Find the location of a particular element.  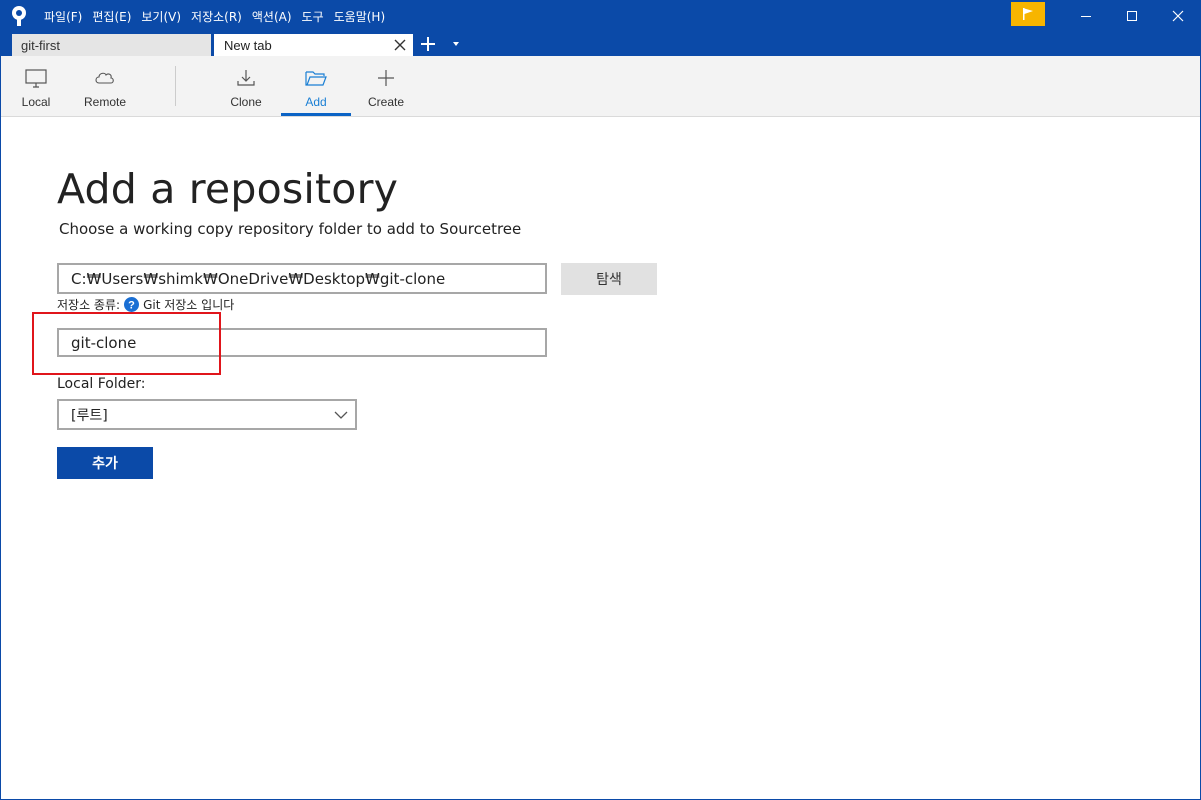

working-copy-path-input is located at coordinates (302, 278).